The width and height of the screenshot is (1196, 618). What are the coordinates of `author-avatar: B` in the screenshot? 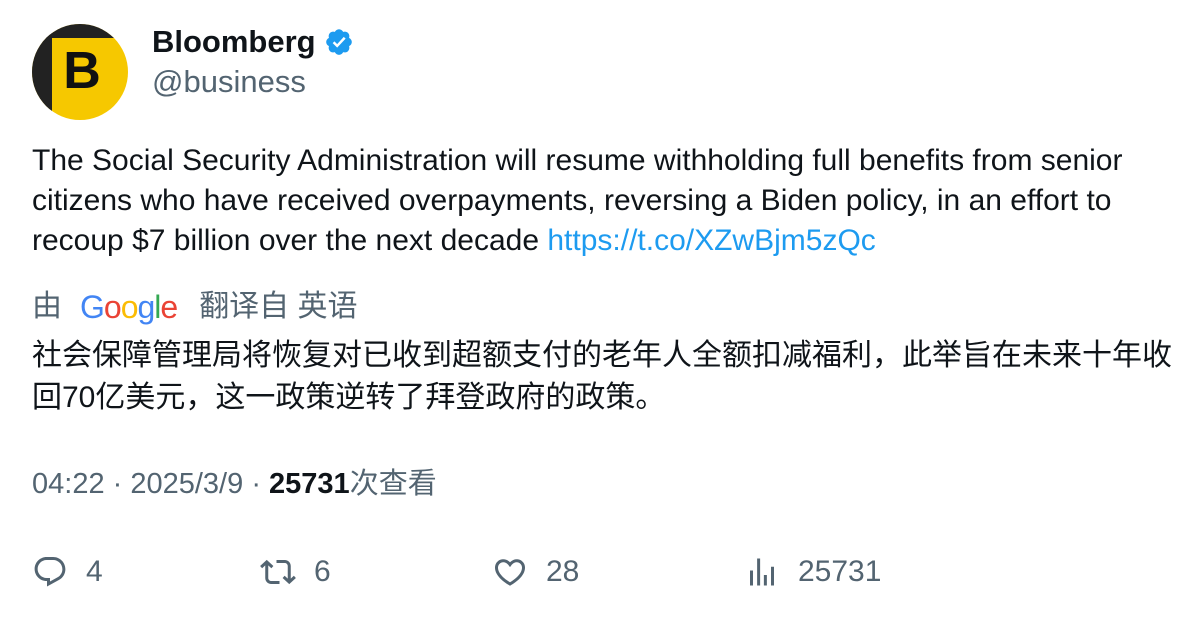 It's located at (80, 72).